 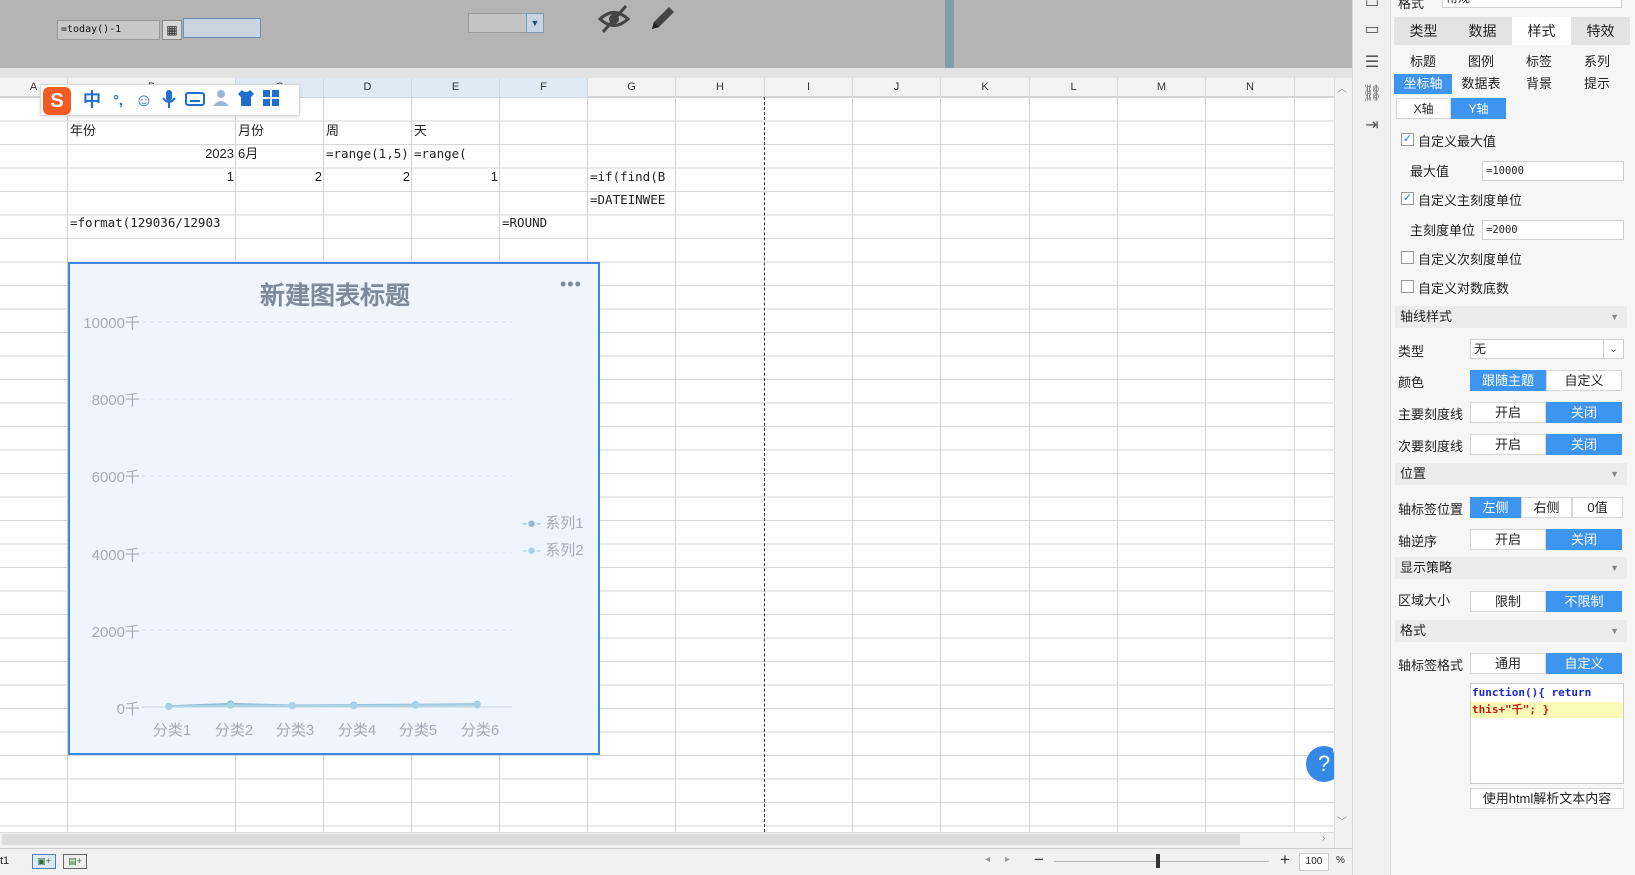 I want to click on shirt-icon, so click(x=246, y=100).